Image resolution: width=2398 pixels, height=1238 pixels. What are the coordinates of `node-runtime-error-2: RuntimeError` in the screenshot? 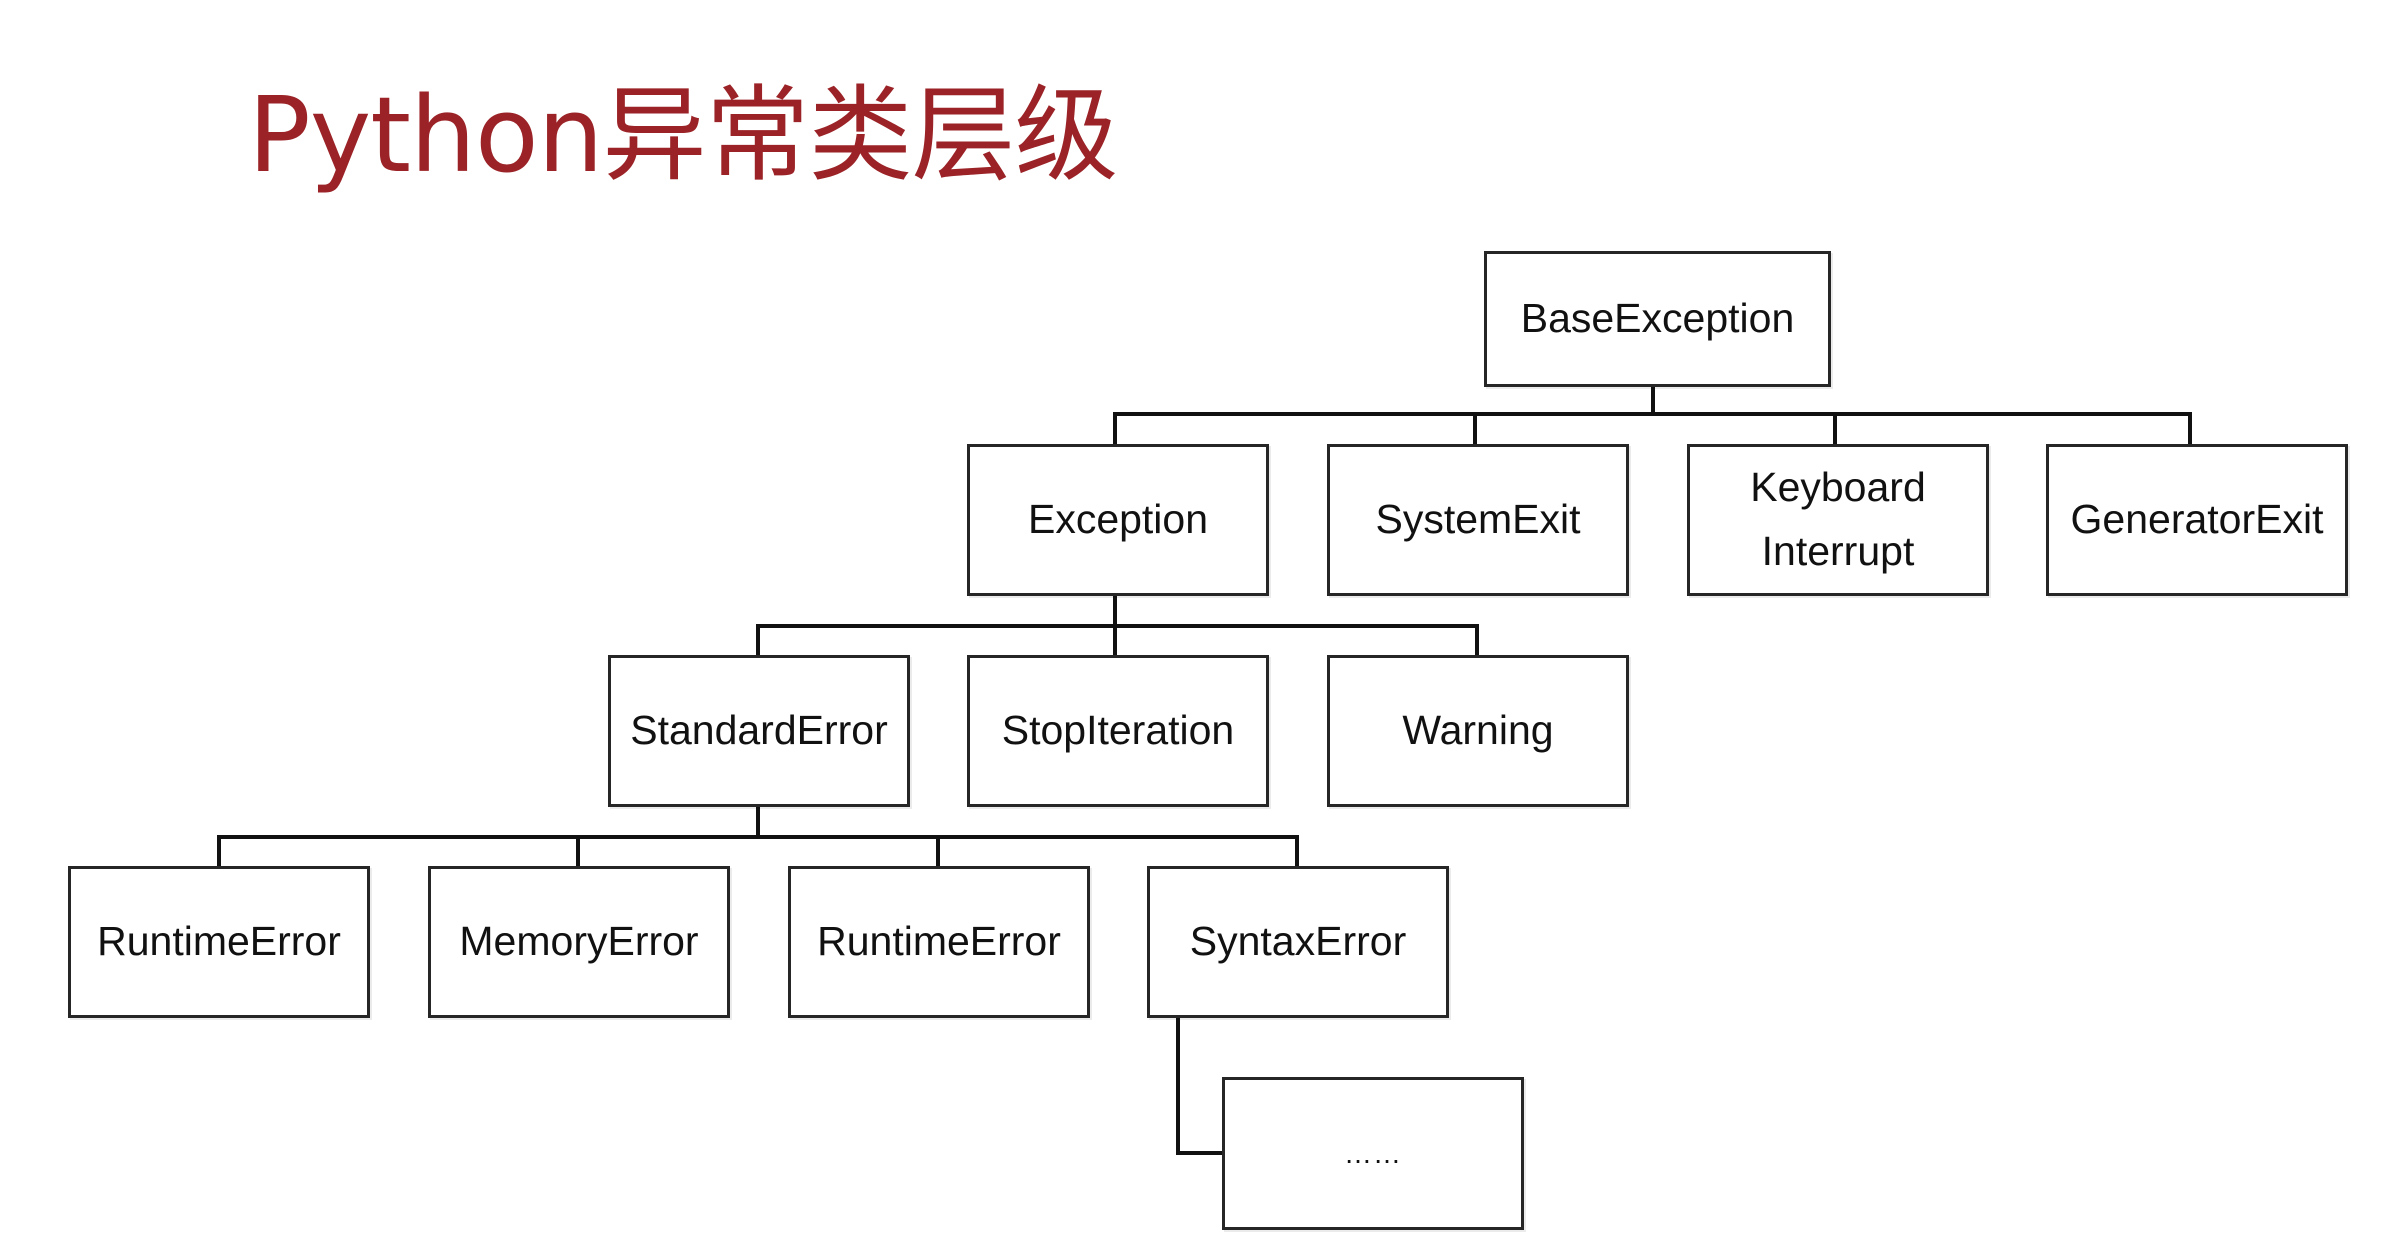 It's located at (939, 942).